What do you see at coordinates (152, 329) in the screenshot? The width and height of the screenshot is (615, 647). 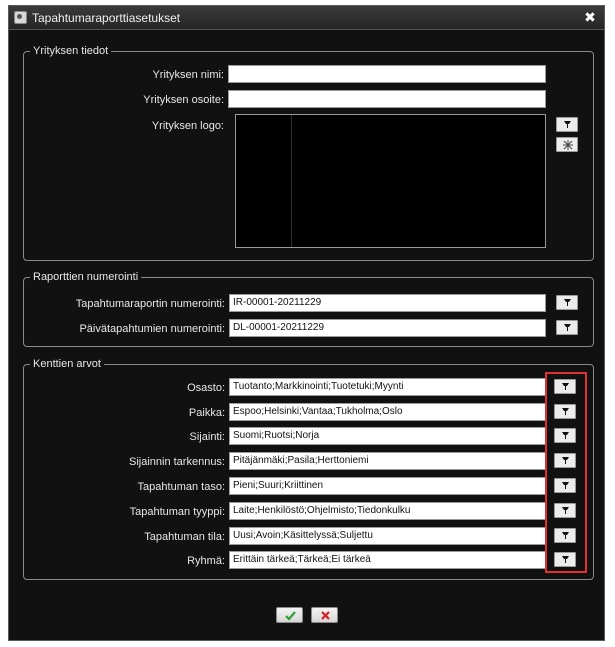 I see `daily-numbering-label: Päivätapahtumien numerointi:` at bounding box center [152, 329].